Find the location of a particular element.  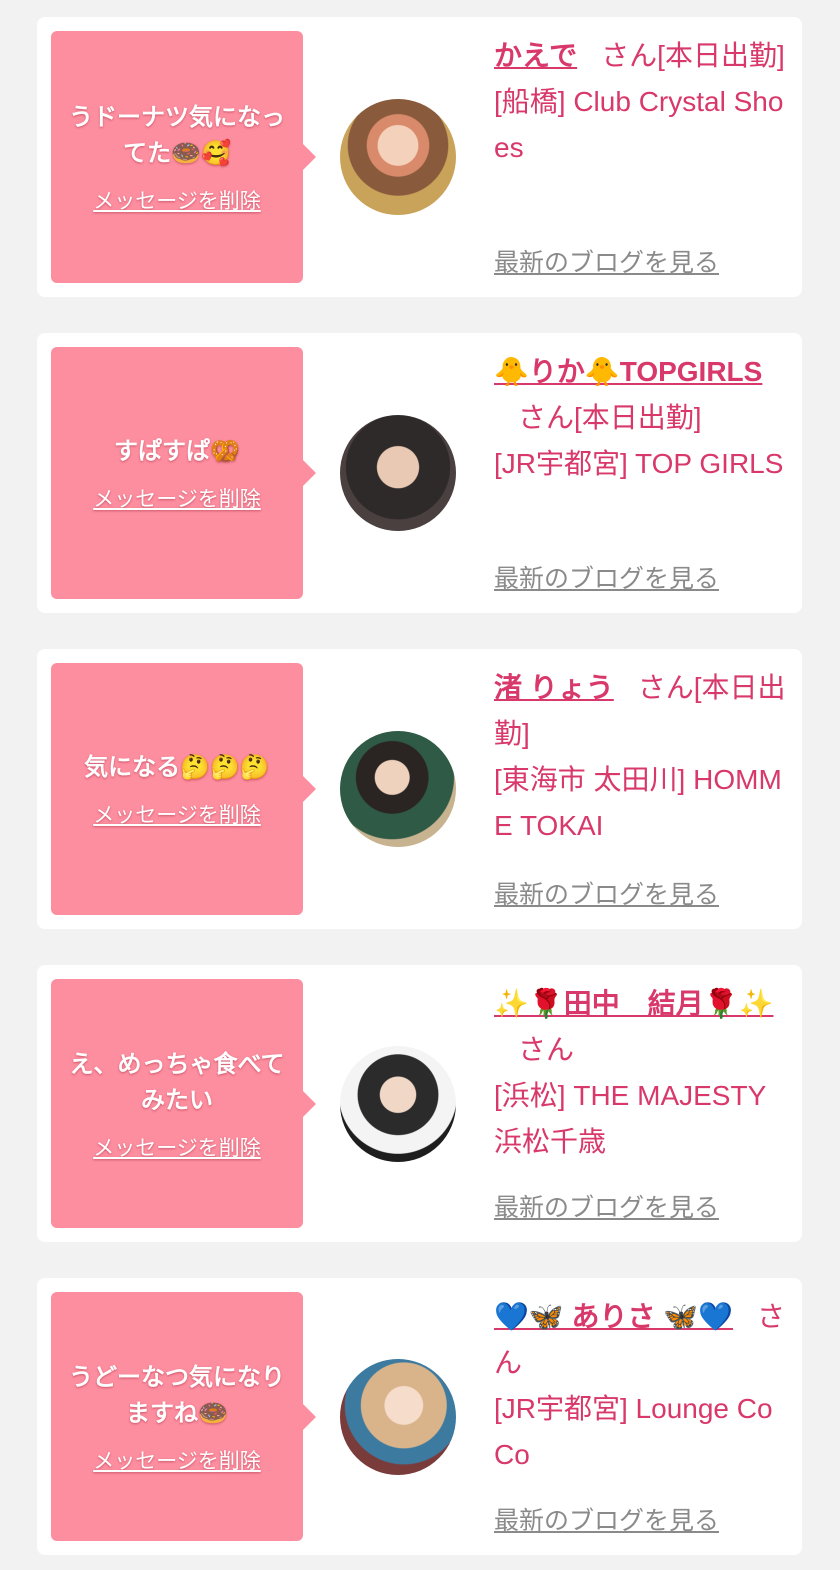

message-text: うどーなつ気になりますね🍩 is located at coordinates (177, 1394).